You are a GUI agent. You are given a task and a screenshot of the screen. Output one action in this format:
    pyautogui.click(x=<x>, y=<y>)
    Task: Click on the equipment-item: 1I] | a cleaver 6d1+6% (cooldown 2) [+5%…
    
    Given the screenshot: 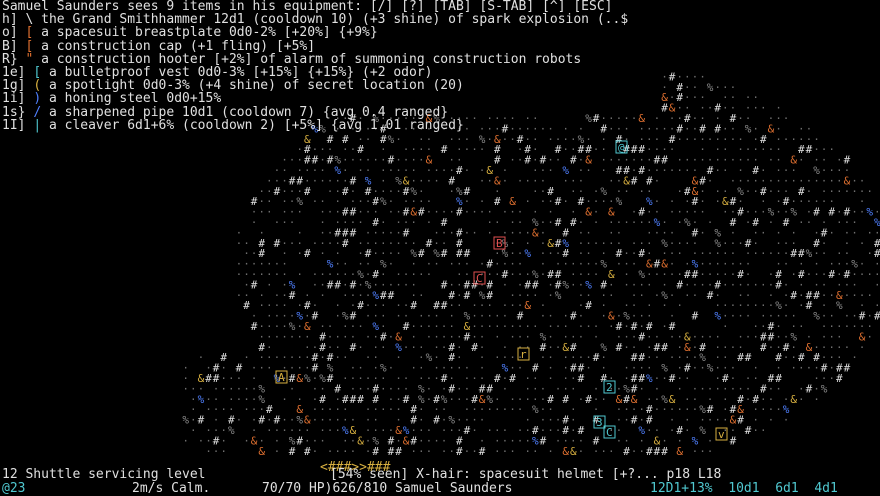 What is the action you would take?
    pyautogui.click(x=233, y=125)
    